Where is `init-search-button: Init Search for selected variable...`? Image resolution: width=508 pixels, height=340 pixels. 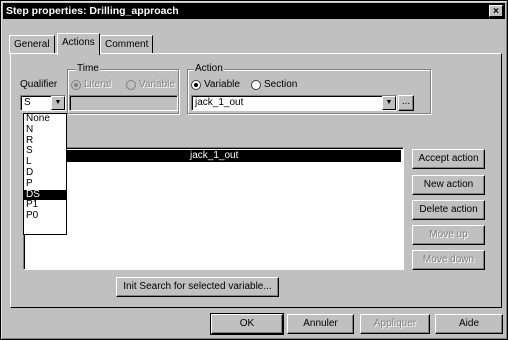 init-search-button: Init Search for selected variable... is located at coordinates (197, 287).